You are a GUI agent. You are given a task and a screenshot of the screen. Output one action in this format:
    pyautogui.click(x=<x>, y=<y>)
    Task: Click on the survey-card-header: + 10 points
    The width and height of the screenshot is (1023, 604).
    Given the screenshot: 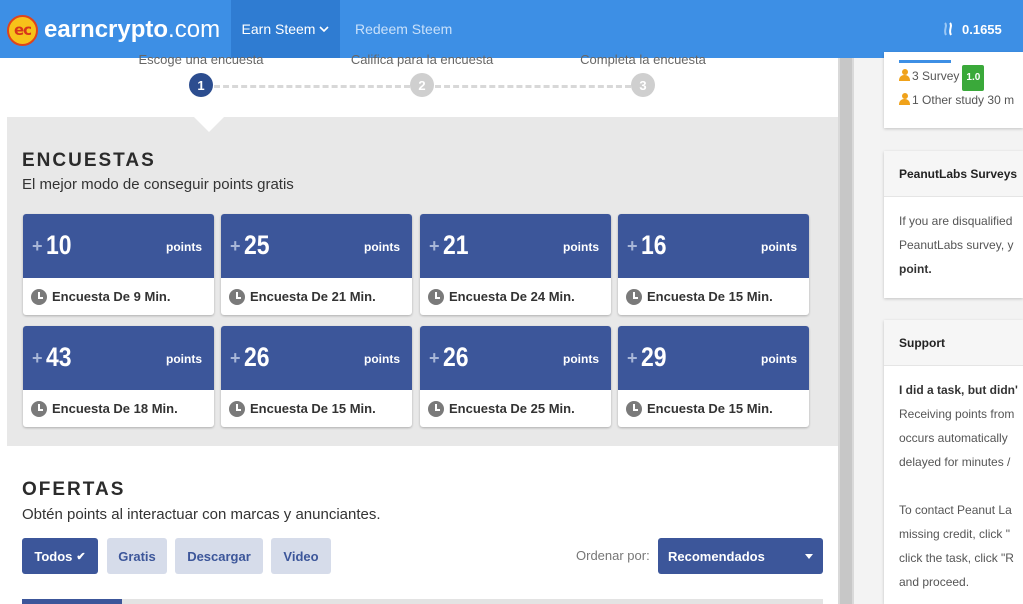 What is the action you would take?
    pyautogui.click(x=118, y=246)
    